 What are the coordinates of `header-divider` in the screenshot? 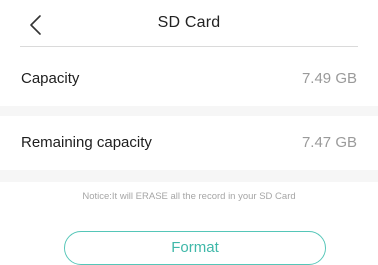 It's located at (189, 46).